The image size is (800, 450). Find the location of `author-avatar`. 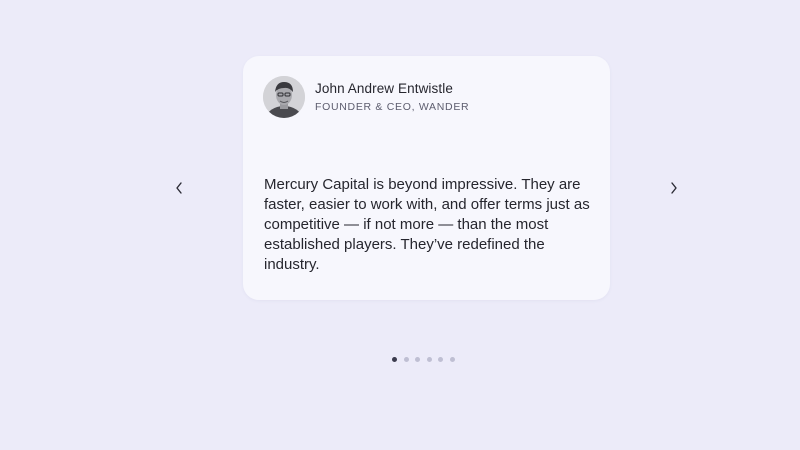

author-avatar is located at coordinates (284, 97).